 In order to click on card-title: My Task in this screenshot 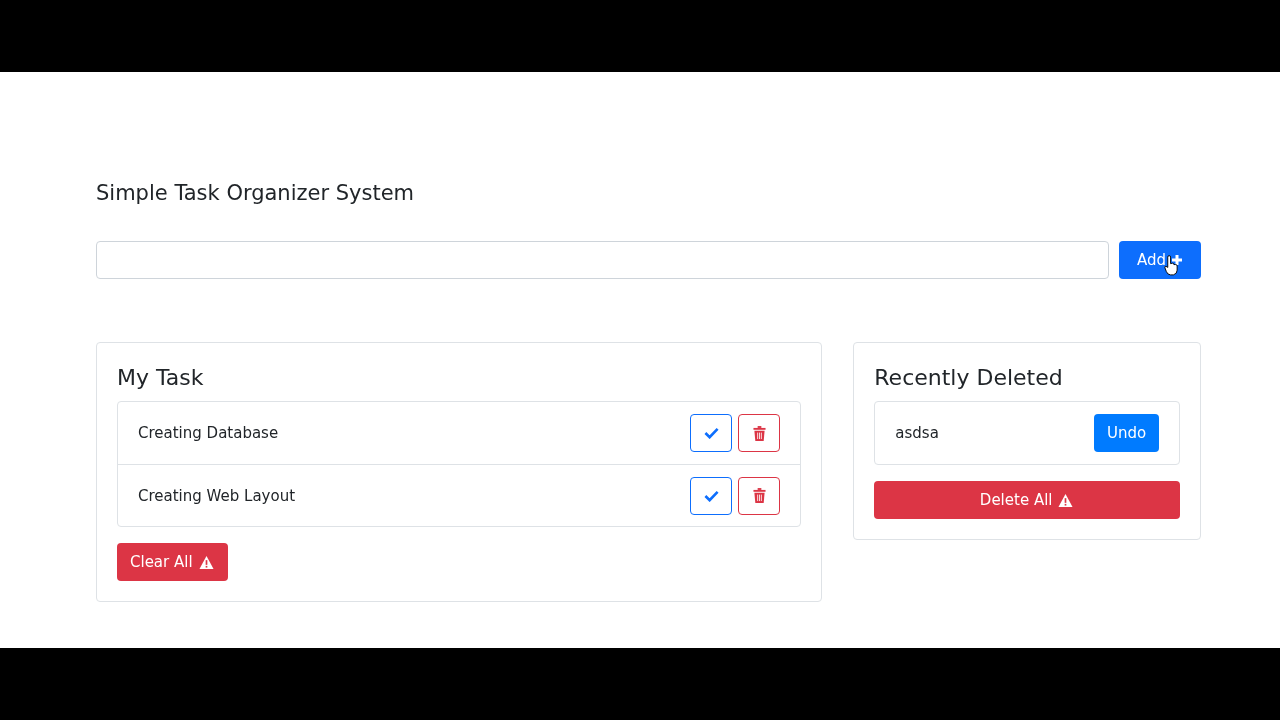, I will do `click(161, 378)`.